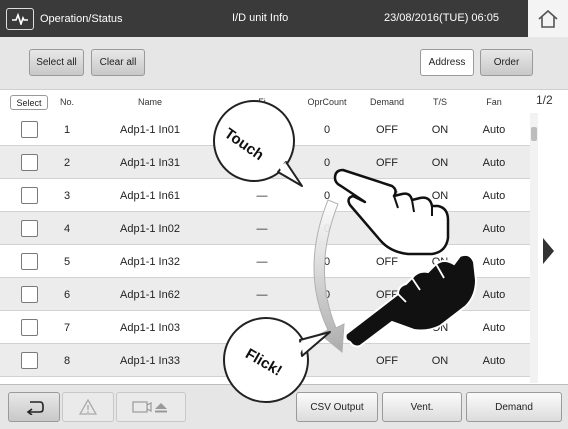 Image resolution: width=568 pixels, height=429 pixels. What do you see at coordinates (506, 62) in the screenshot?
I see `sort-order-button: Order` at bounding box center [506, 62].